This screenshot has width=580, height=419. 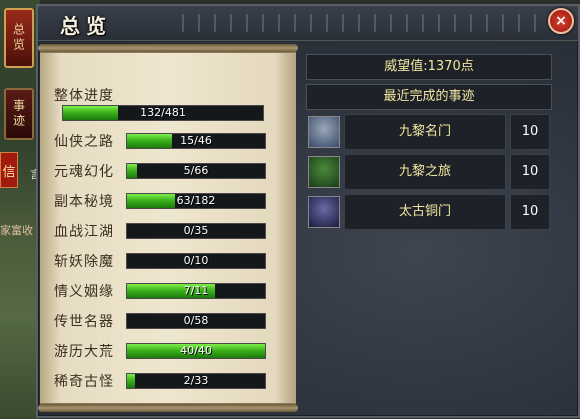 I want to click on category-label: 血战江湖, so click(x=84, y=232).